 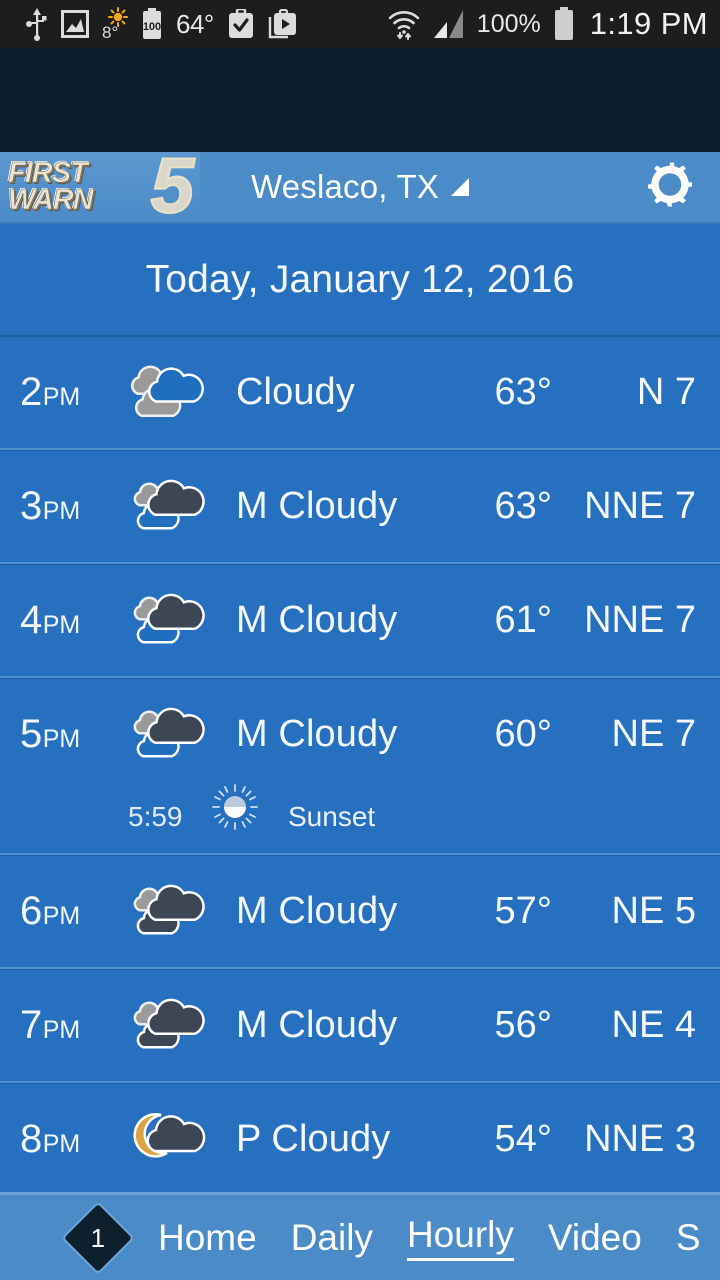 What do you see at coordinates (169, 1140) in the screenshot?
I see `partly-cloudy-night-icon` at bounding box center [169, 1140].